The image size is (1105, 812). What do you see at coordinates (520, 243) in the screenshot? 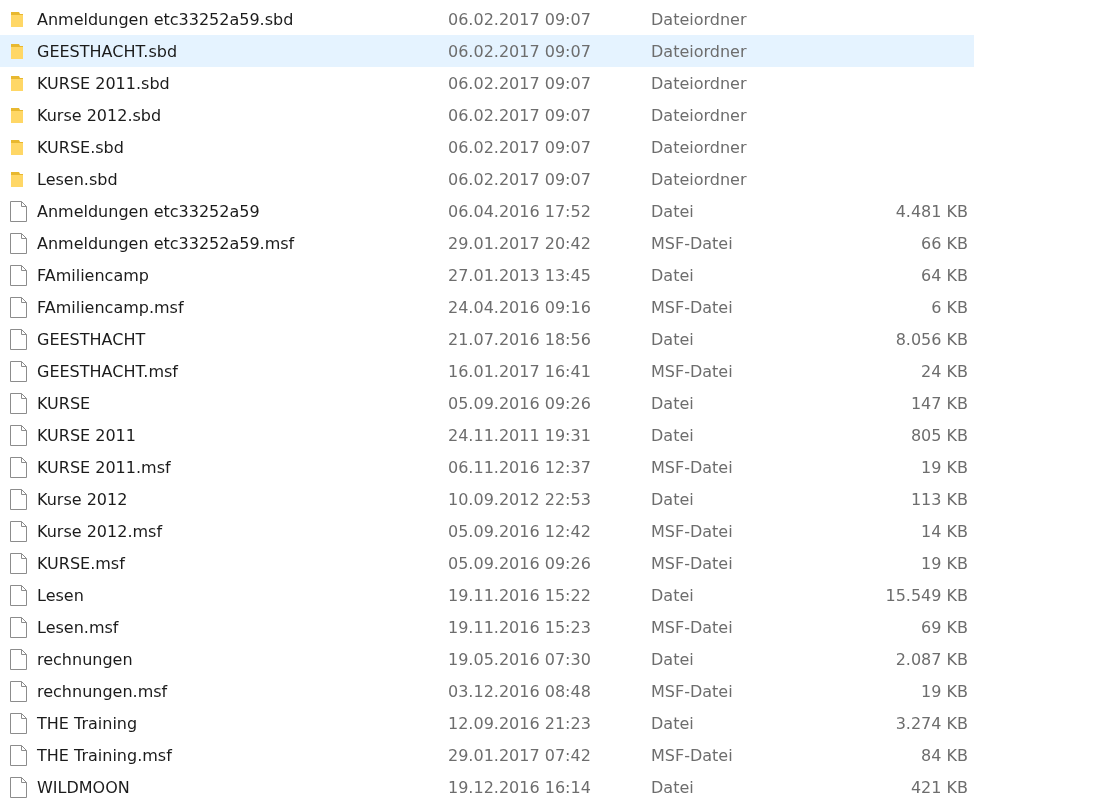
I see `modified-date: 29.01.2017 20:42` at bounding box center [520, 243].